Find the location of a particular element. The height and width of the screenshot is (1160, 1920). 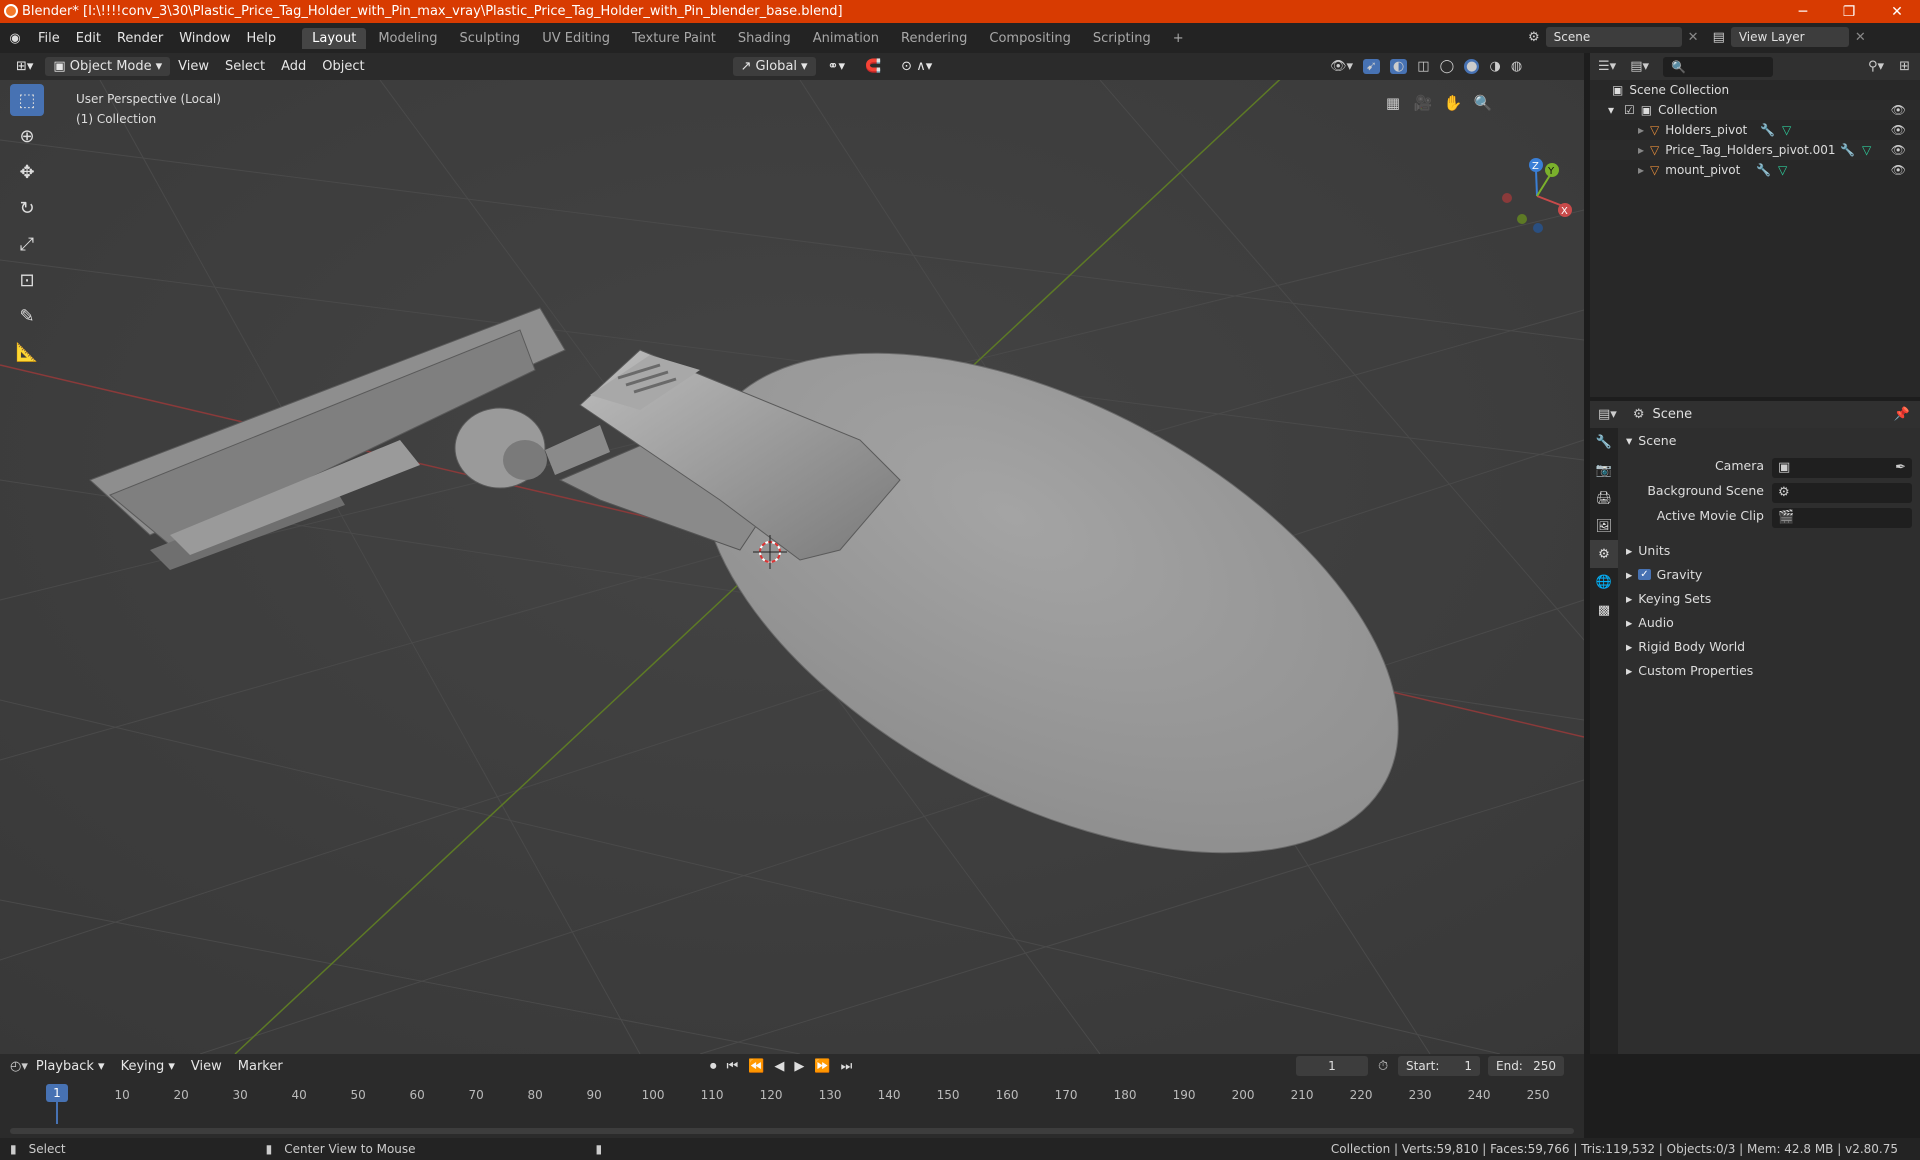

view-layer-icon: ▤ is located at coordinates (1719, 37).